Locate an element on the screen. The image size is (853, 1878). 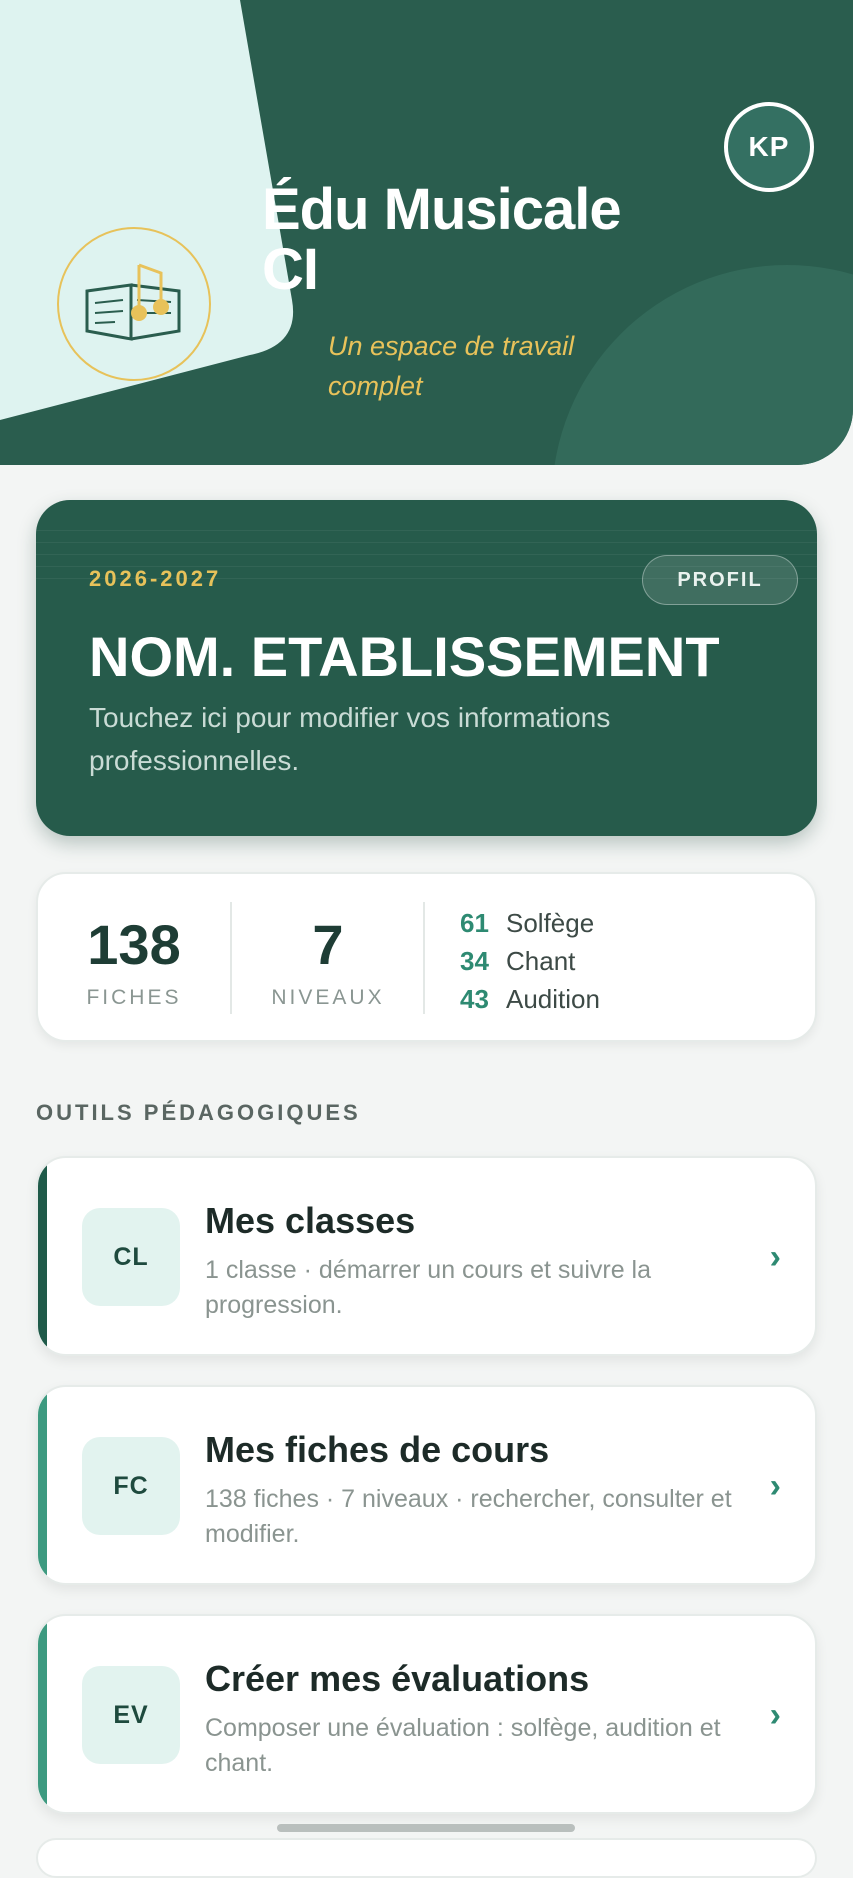
stat-fiches: 138 FICHES is located at coordinates (134, 962).